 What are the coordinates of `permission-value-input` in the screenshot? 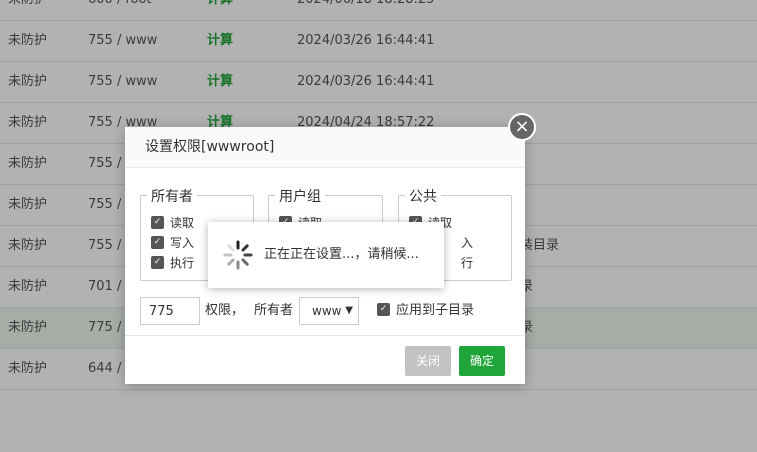 It's located at (170, 311).